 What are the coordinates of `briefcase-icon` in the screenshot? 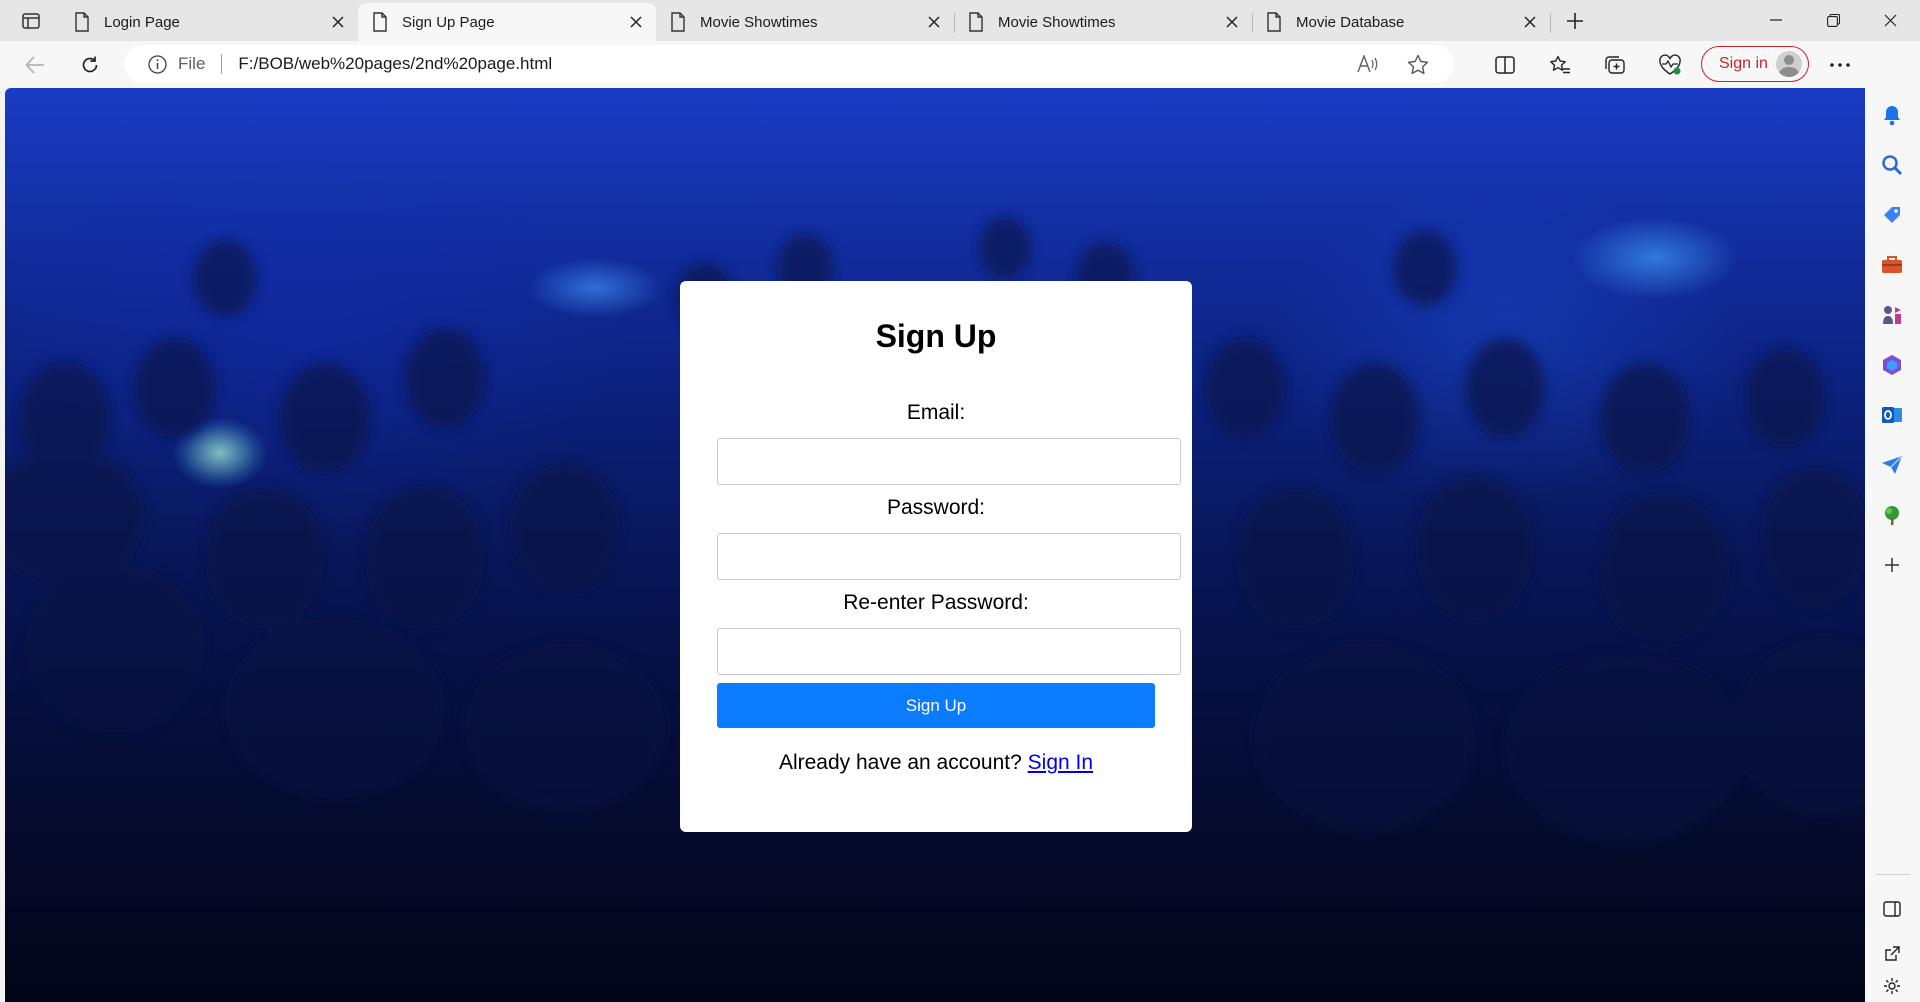 It's located at (1892, 264).